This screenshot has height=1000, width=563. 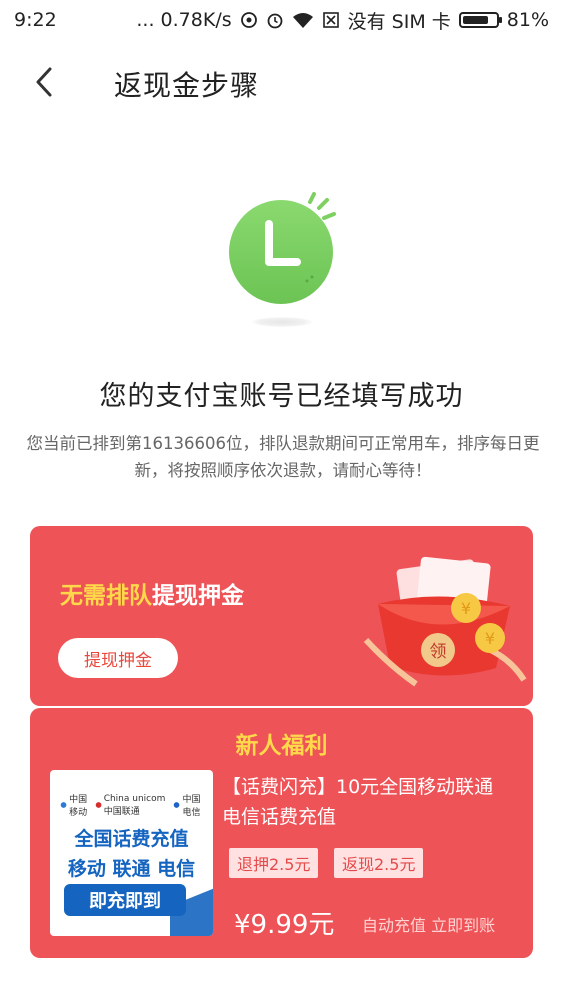 I want to click on back-button, so click(x=44, y=82).